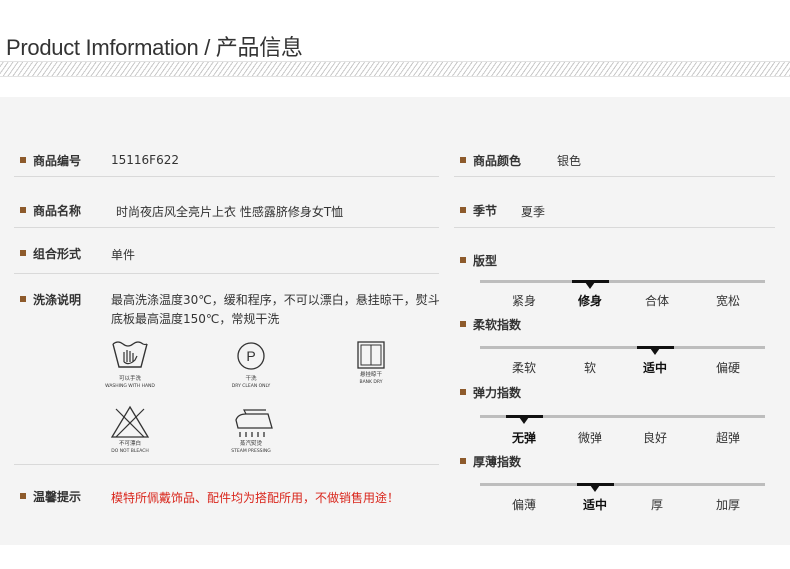  What do you see at coordinates (251, 447) in the screenshot?
I see `steam-iron-caption: 蒸汽熨烫 STEAM PRESSING` at bounding box center [251, 447].